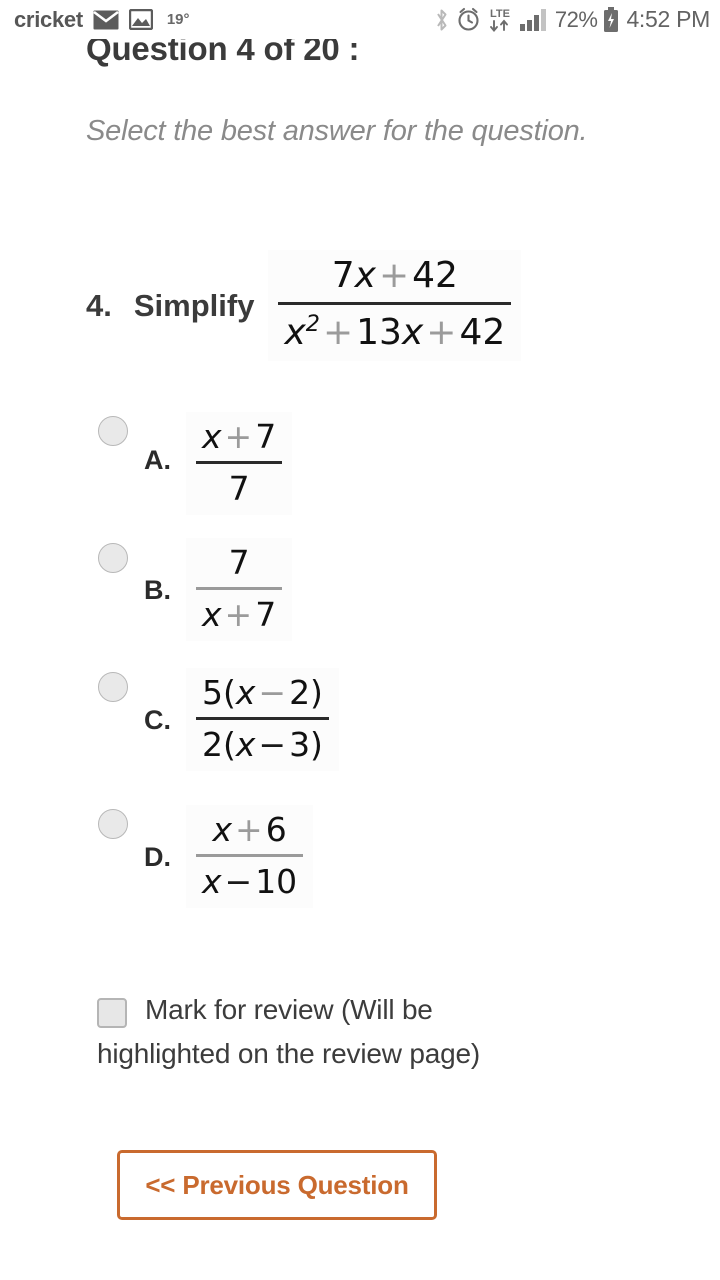 The image size is (720, 1280). Describe the element at coordinates (395, 332) in the screenshot. I see `question-denominator: x2+13x+42` at that location.